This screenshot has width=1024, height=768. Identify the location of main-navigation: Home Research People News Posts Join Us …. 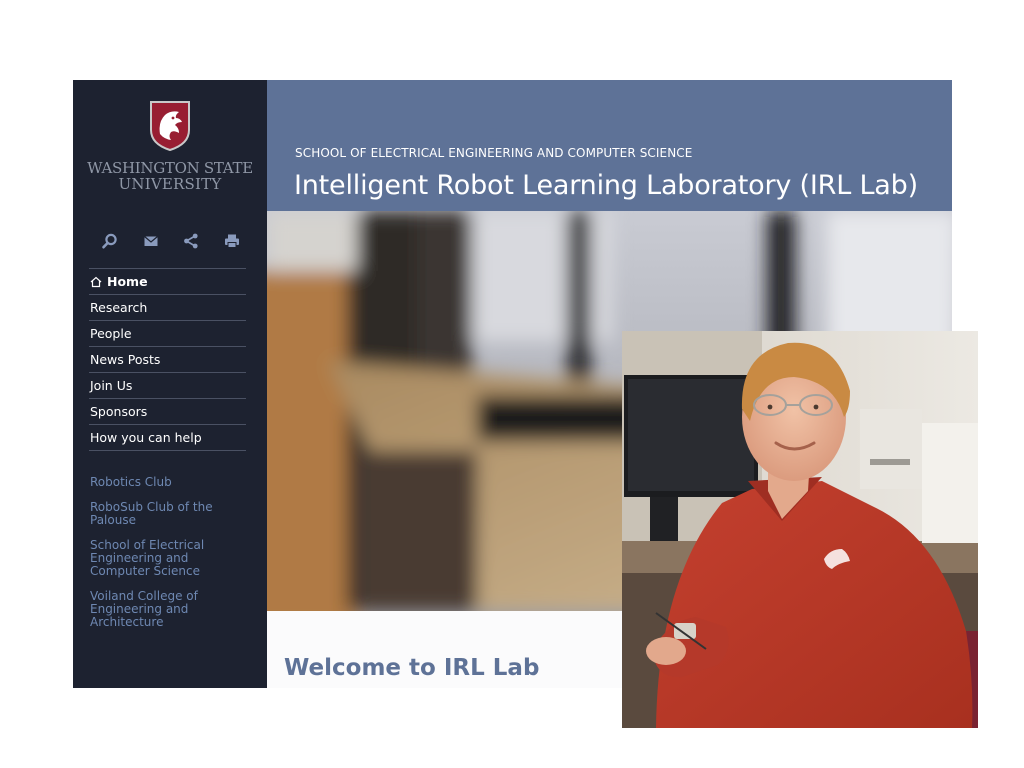
(167, 359).